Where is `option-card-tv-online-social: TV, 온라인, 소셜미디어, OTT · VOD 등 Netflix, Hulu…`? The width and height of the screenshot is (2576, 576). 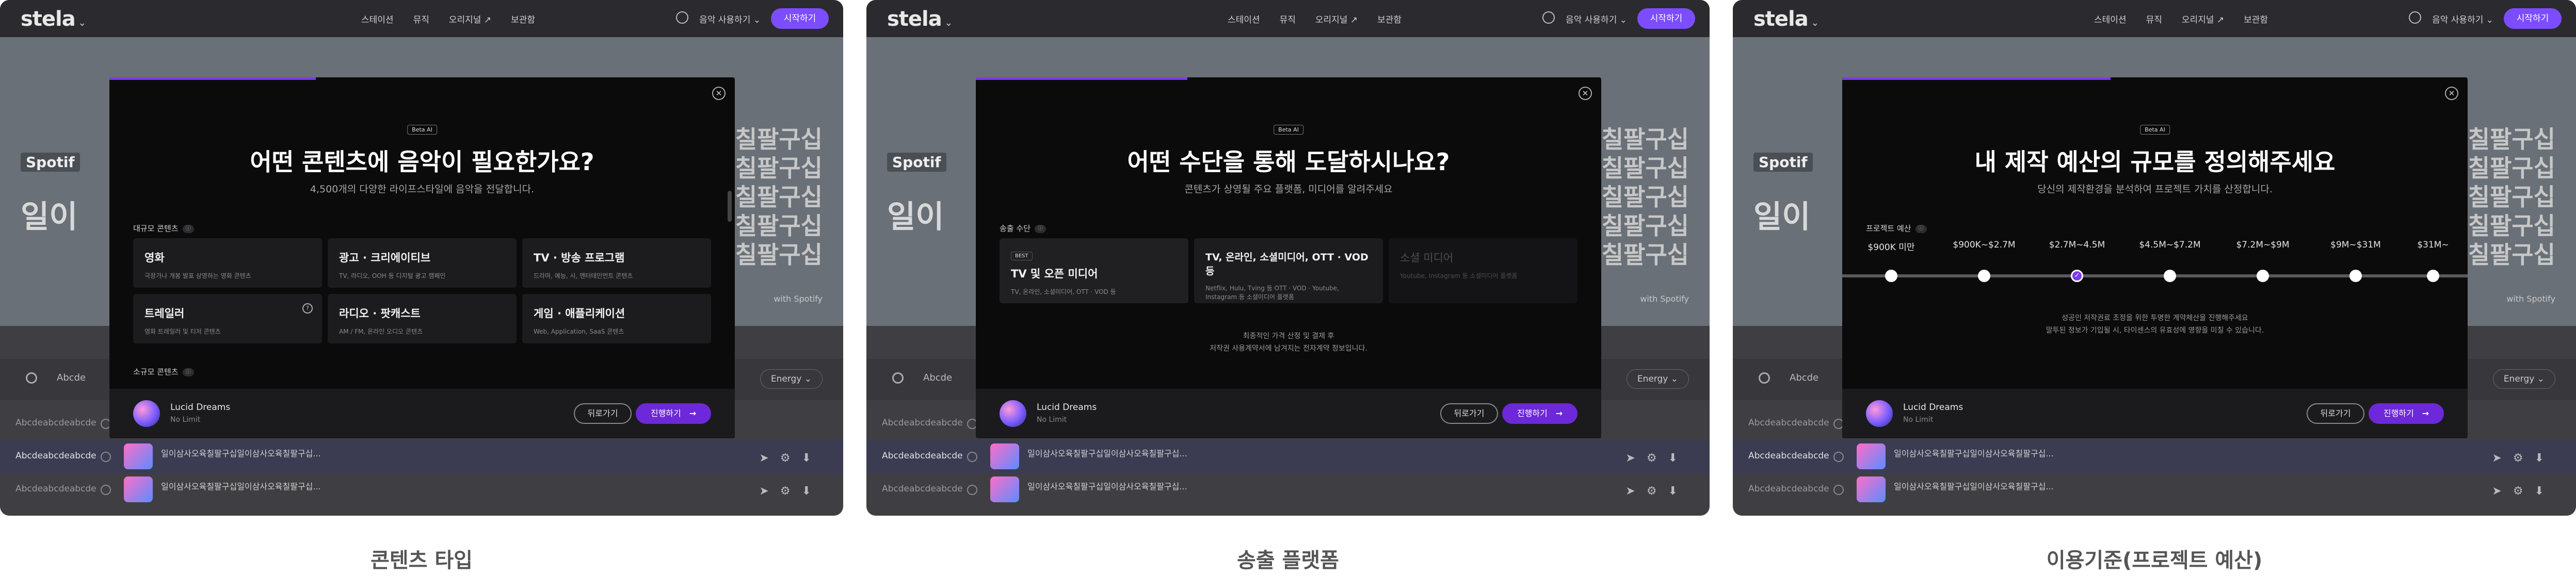 option-card-tv-online-social: TV, 온라인, 소셜미디어, OTT · VOD 등 Netflix, Hulu… is located at coordinates (1289, 270).